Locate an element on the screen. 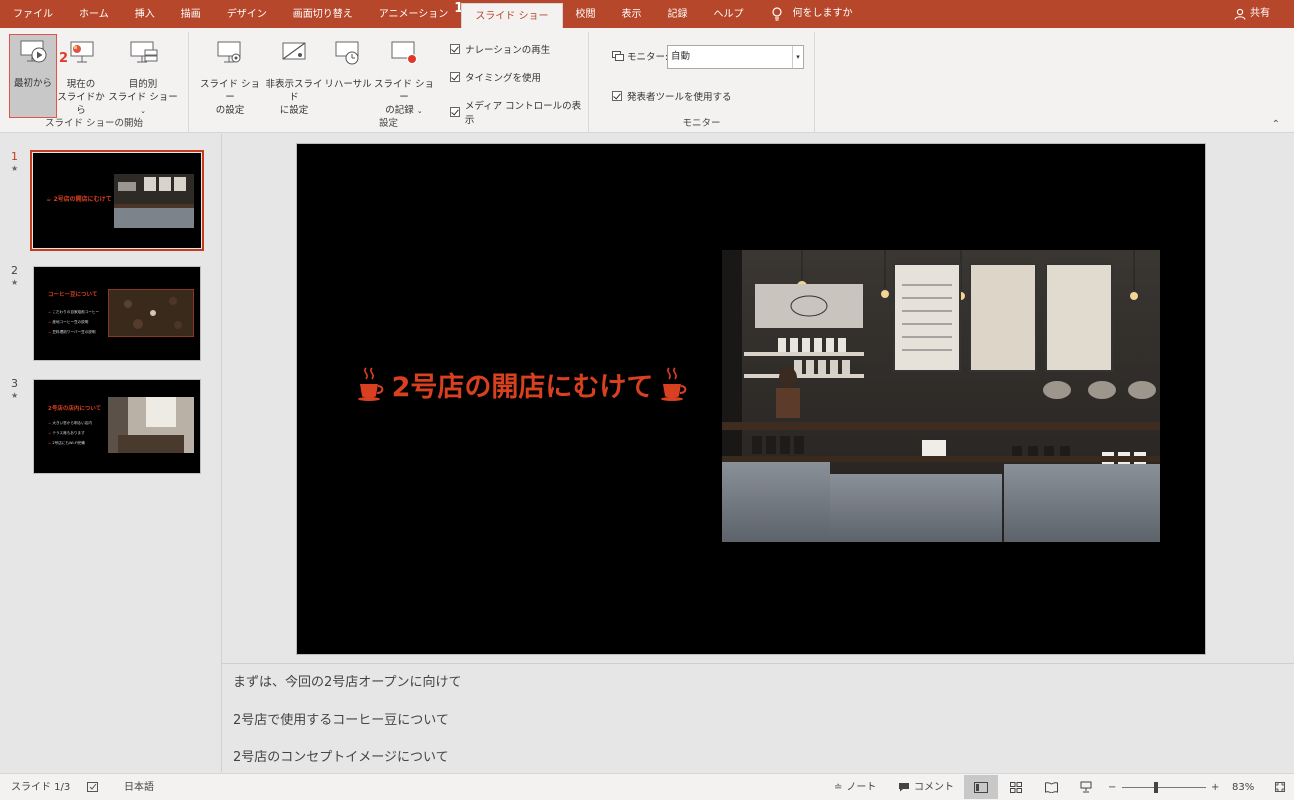 The width and height of the screenshot is (1294, 800). language-indicator: 日本語 is located at coordinates (139, 787).